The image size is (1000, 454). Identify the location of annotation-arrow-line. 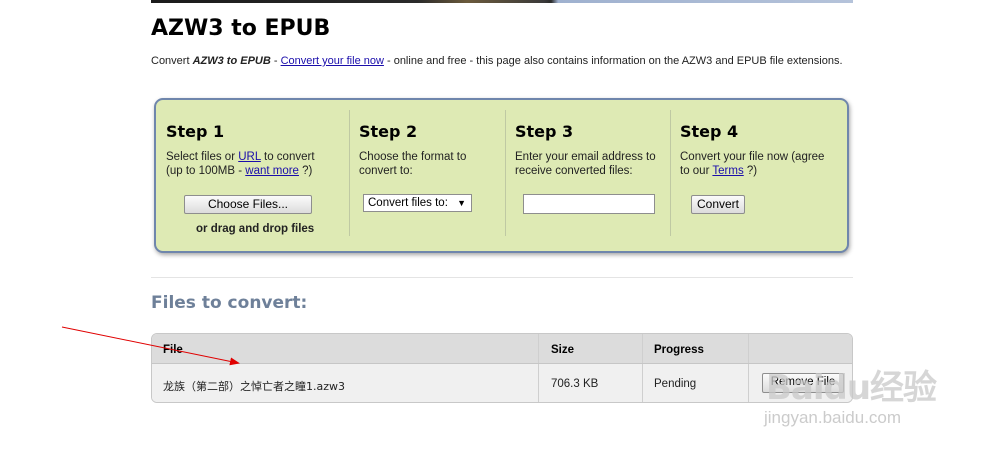
(150, 346).